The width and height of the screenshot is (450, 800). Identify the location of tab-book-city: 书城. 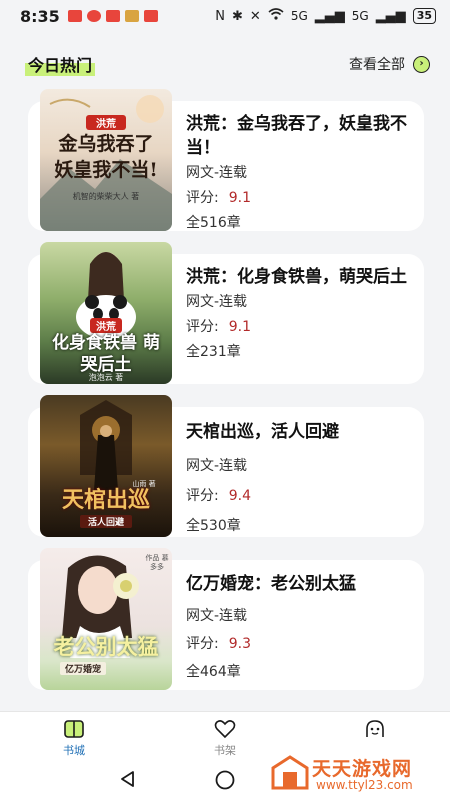
(74, 738).